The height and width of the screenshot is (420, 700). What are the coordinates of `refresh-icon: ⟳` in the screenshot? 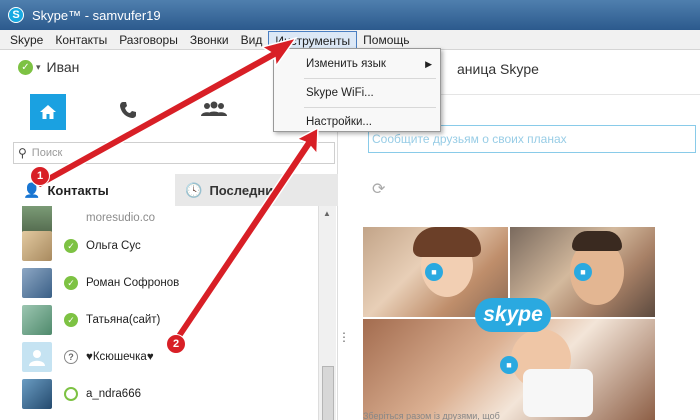 It's located at (378, 189).